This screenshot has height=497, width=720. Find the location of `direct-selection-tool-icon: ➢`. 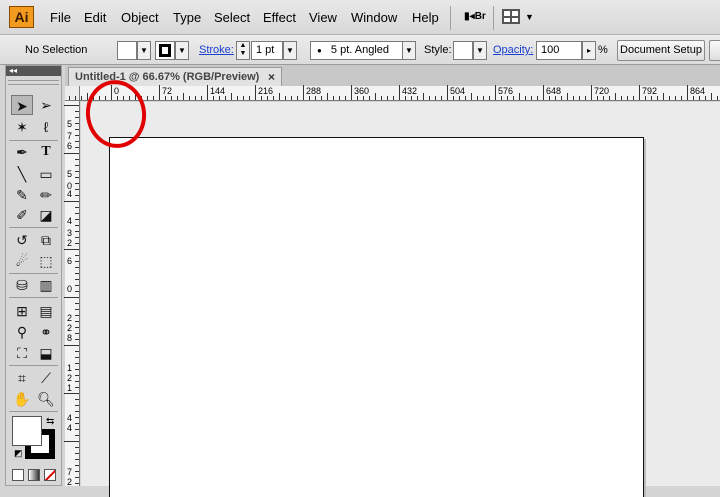

direct-selection-tool-icon: ➢ is located at coordinates (46, 105).